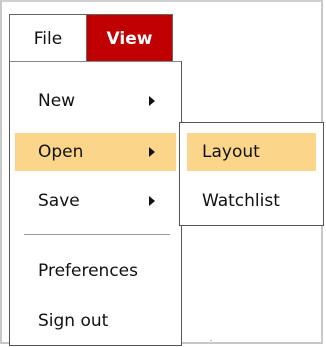  Describe the element at coordinates (57, 101) in the screenshot. I see `menu-item-new-label: New` at that location.